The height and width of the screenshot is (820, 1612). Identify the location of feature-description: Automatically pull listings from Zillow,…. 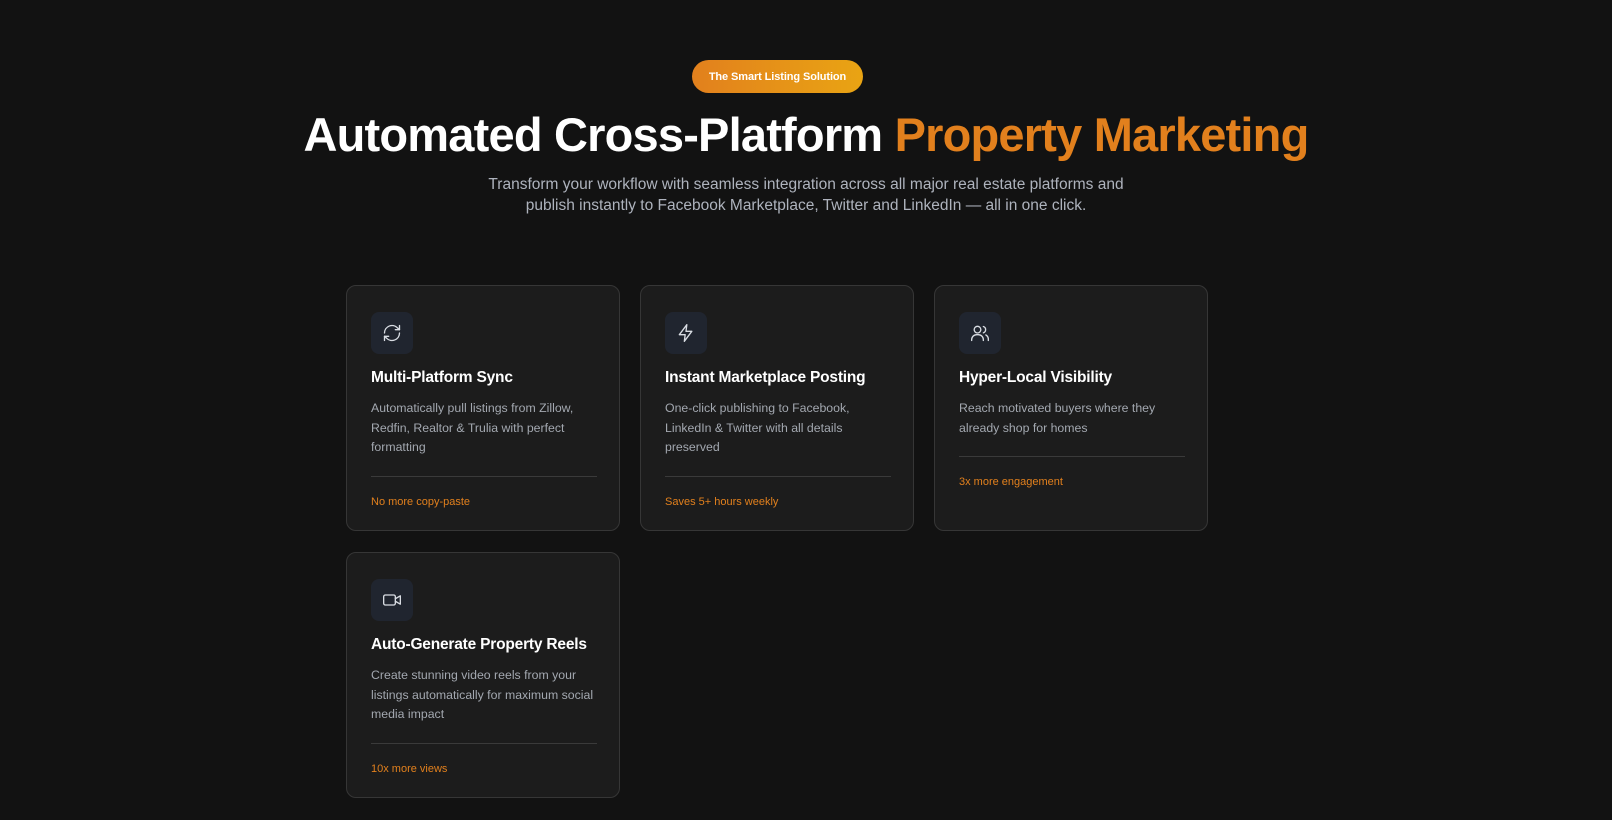
(472, 427).